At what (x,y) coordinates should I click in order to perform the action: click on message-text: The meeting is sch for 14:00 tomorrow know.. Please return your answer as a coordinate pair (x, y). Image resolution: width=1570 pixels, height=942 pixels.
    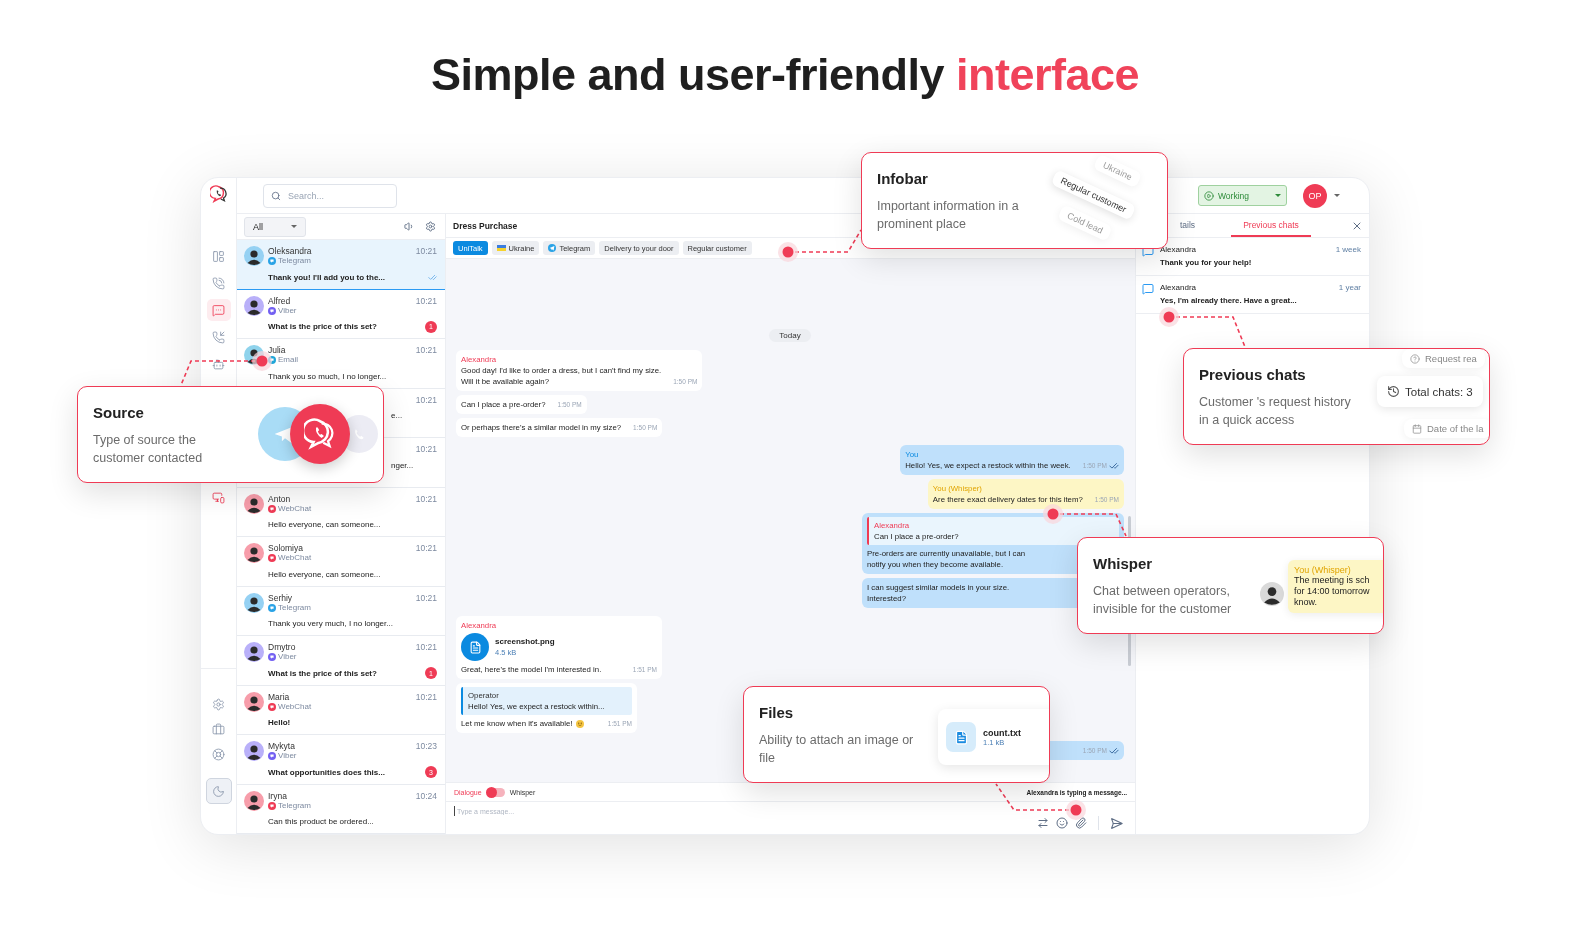
    Looking at the image, I should click on (1332, 591).